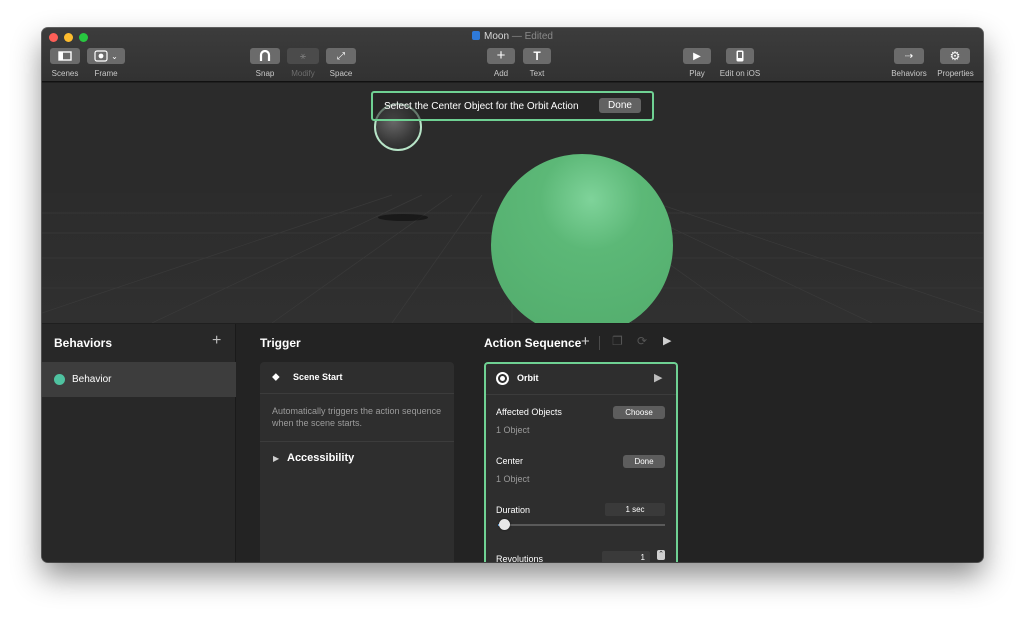  Describe the element at coordinates (635, 509) in the screenshot. I see `duration-field: 1 sec` at that location.